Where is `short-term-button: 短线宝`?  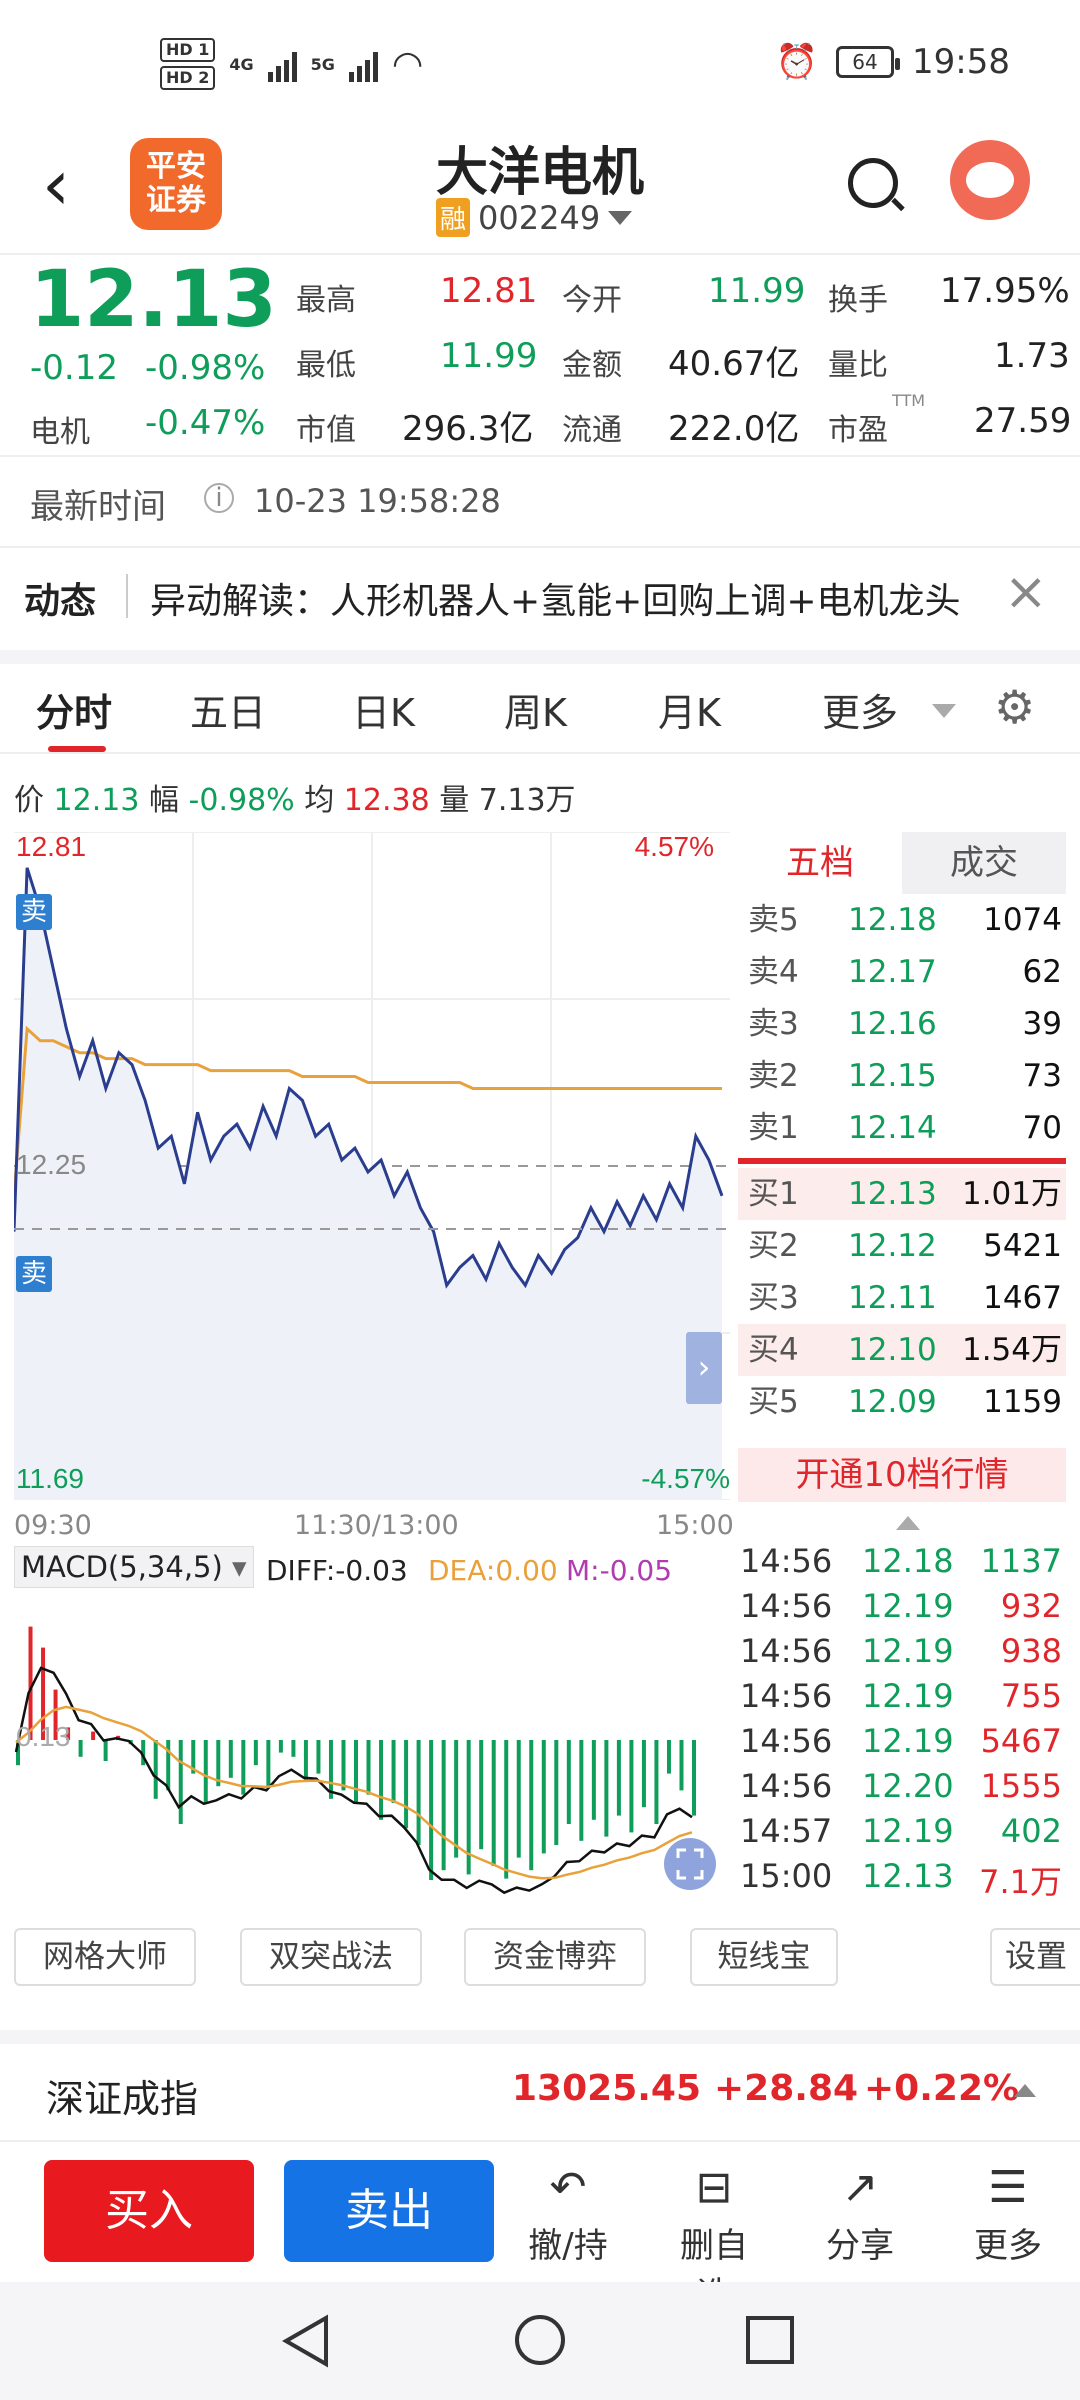 short-term-button: 短线宝 is located at coordinates (764, 1957).